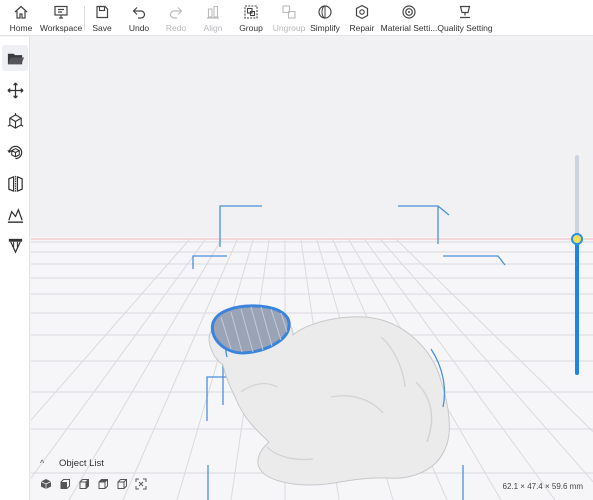 This screenshot has width=593, height=500. Describe the element at coordinates (81, 463) in the screenshot. I see `object-list-title: Object List` at that location.